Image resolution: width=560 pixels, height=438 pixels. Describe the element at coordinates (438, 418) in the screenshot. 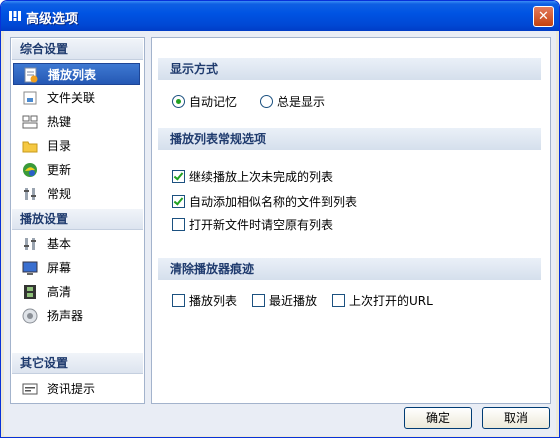

I see `ok-button: 确定` at that location.